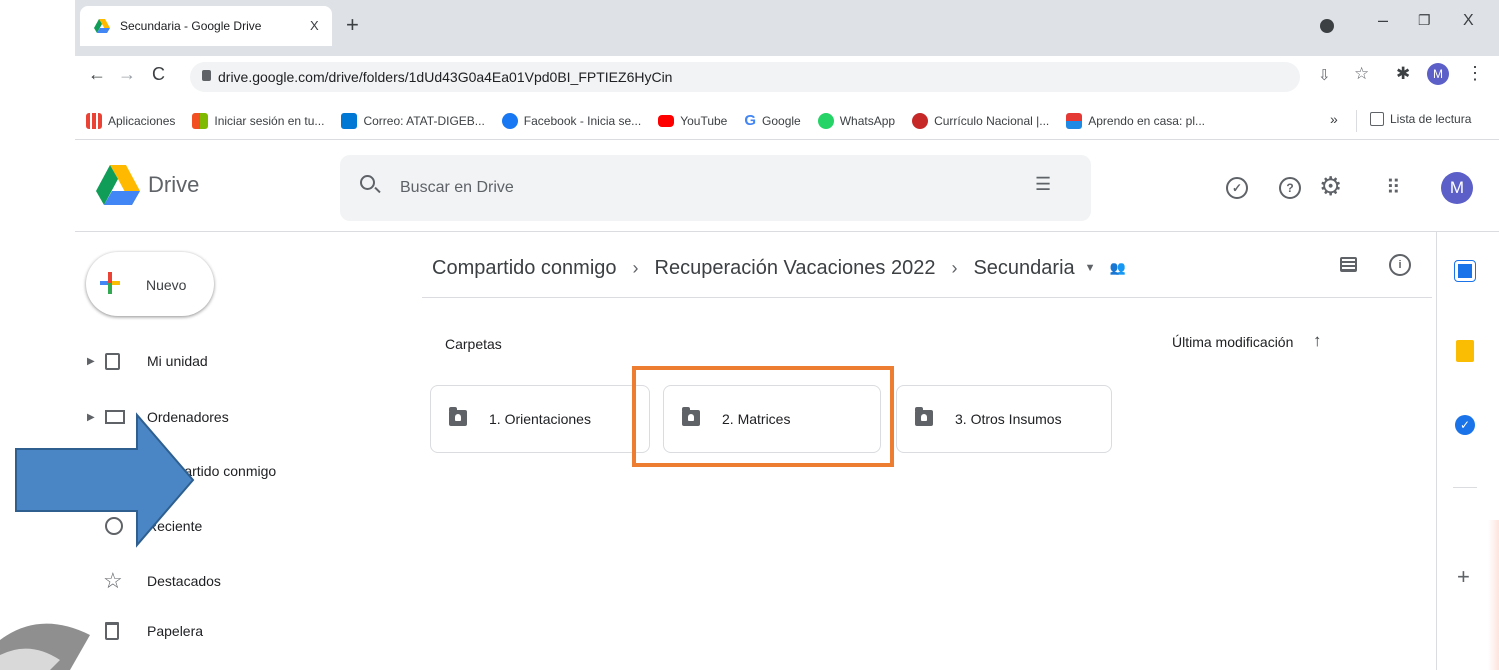 This screenshot has width=1499, height=670. I want to click on facebook-icon, so click(509, 120).